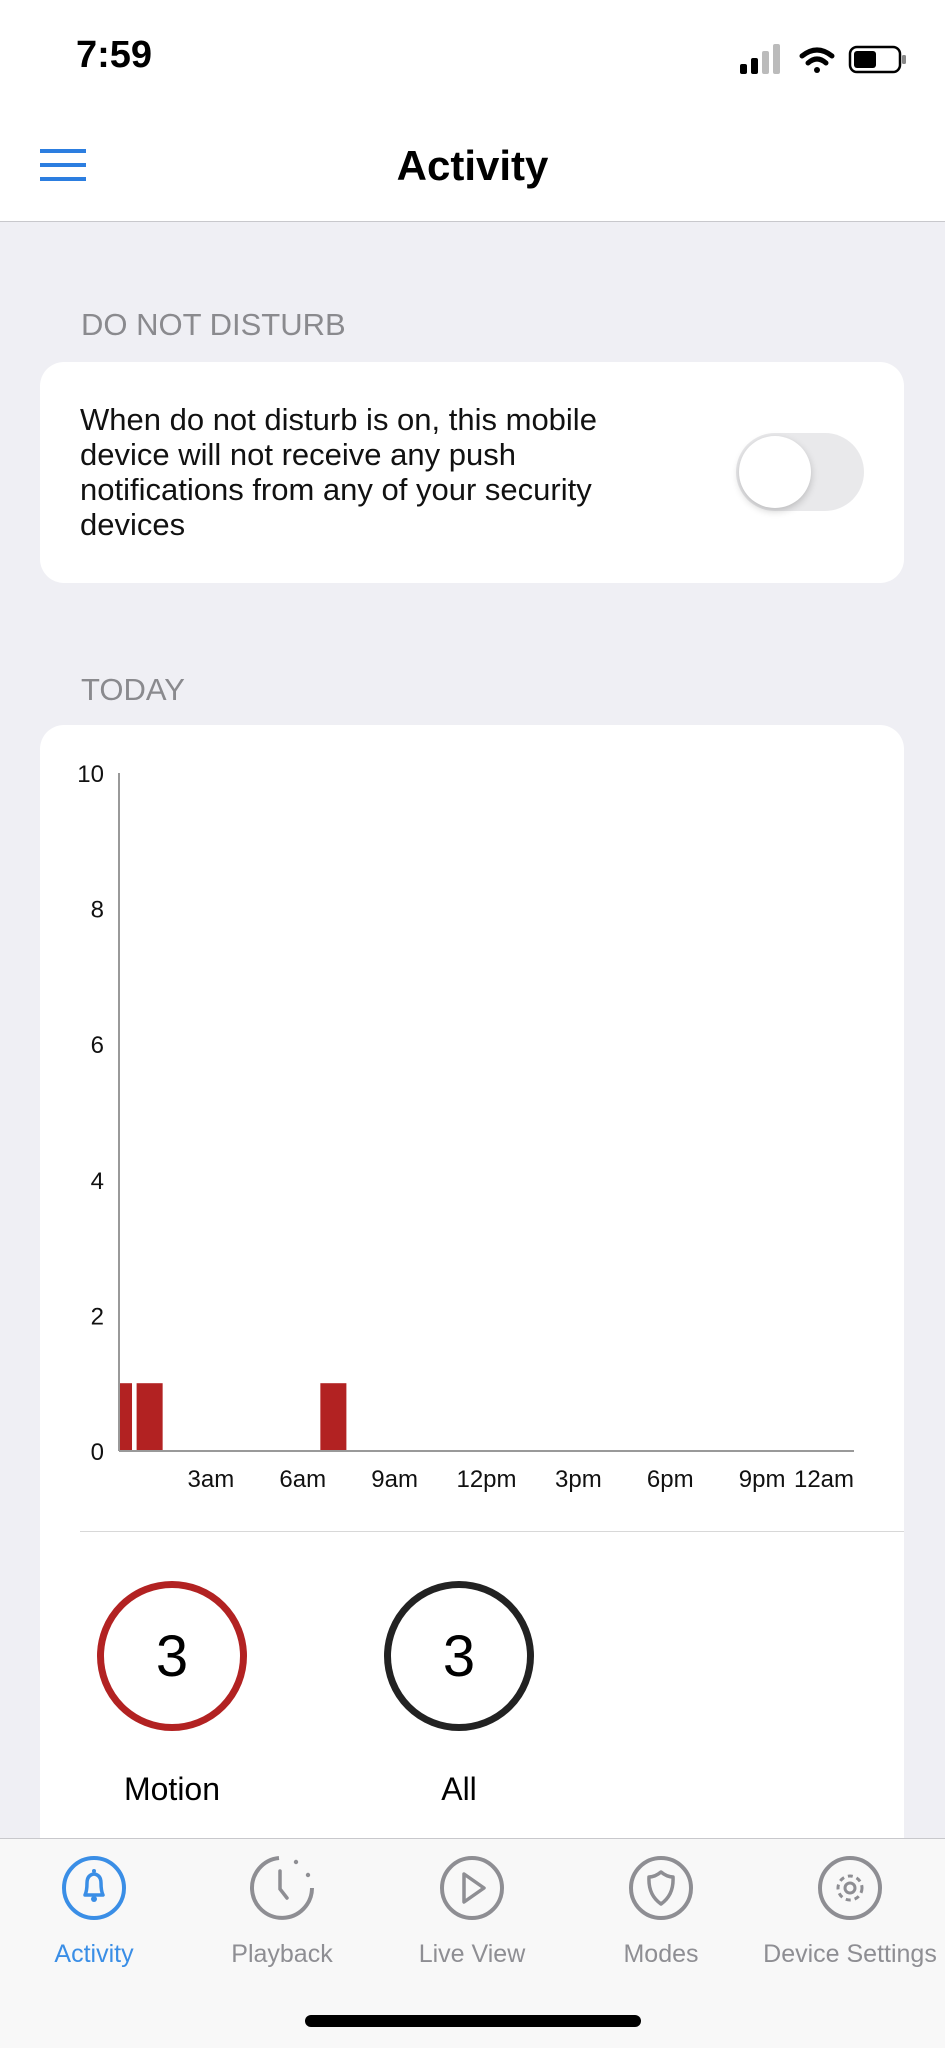  Describe the element at coordinates (760, 59) in the screenshot. I see `signal-icon` at that location.